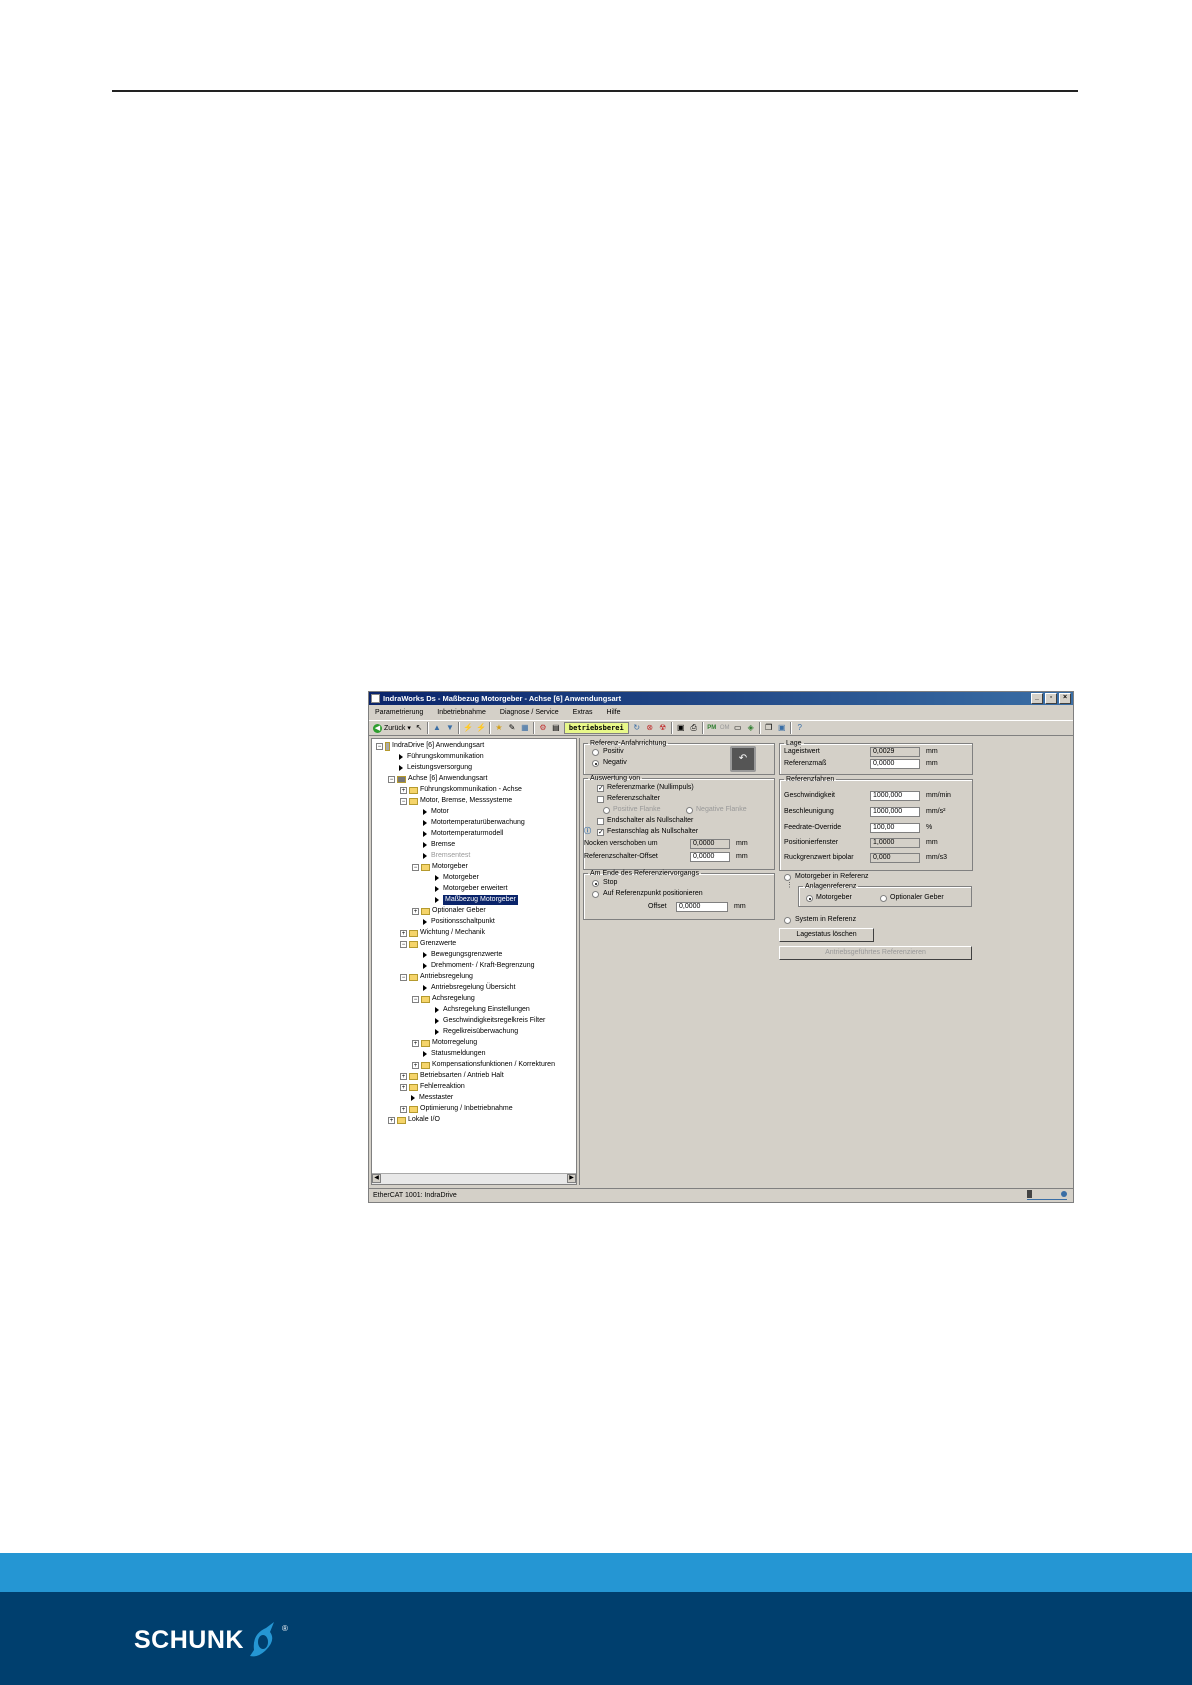 The image size is (1192, 1685). I want to click on chevron-down-icon: ▾, so click(409, 728).